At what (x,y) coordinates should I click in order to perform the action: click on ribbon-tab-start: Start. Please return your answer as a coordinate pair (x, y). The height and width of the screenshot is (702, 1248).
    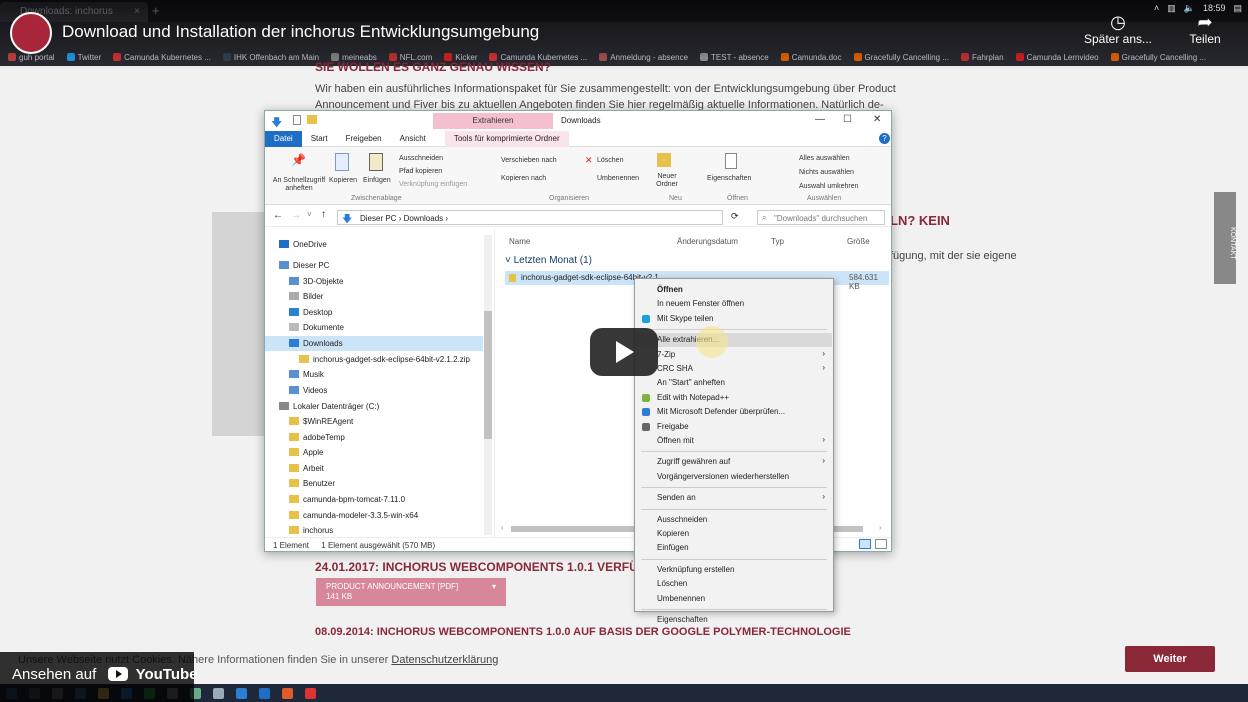
    Looking at the image, I should click on (319, 139).